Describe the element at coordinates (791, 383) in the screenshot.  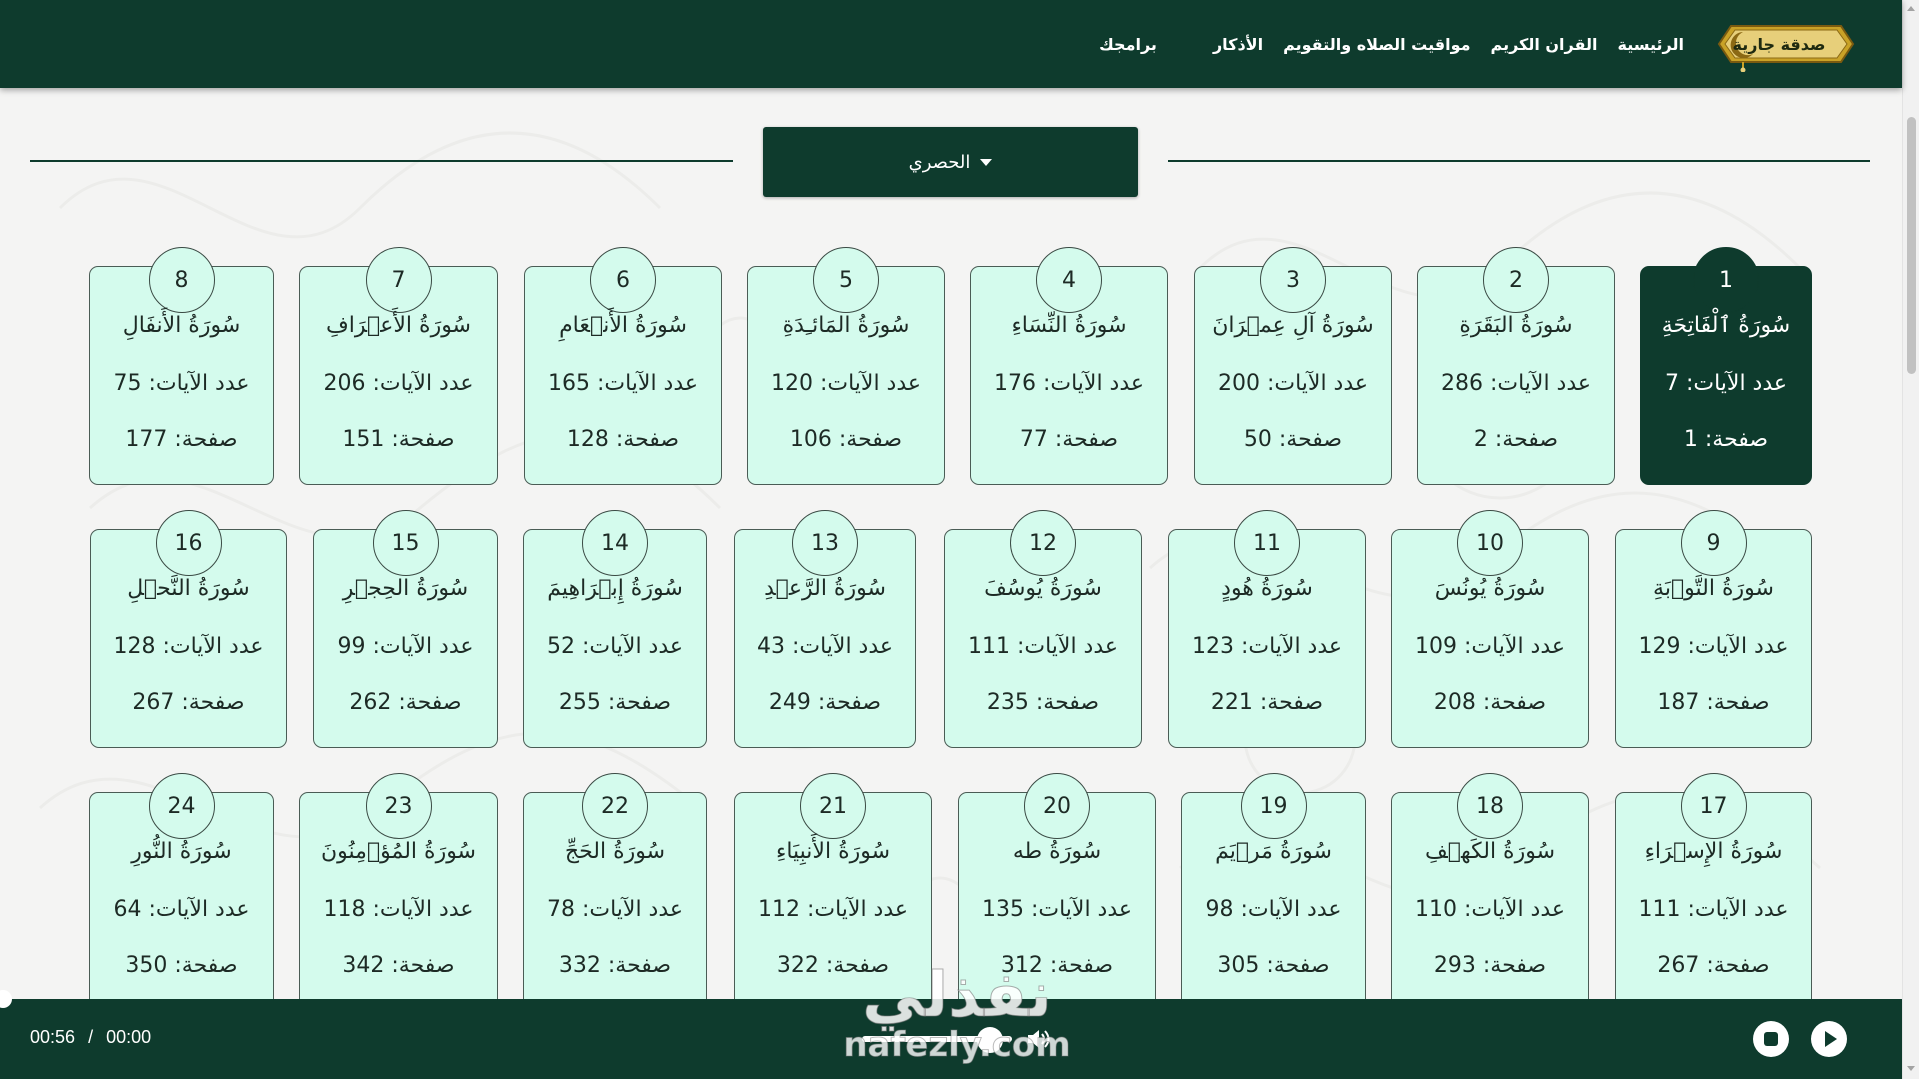
I see `ayat-value: 120` at that location.